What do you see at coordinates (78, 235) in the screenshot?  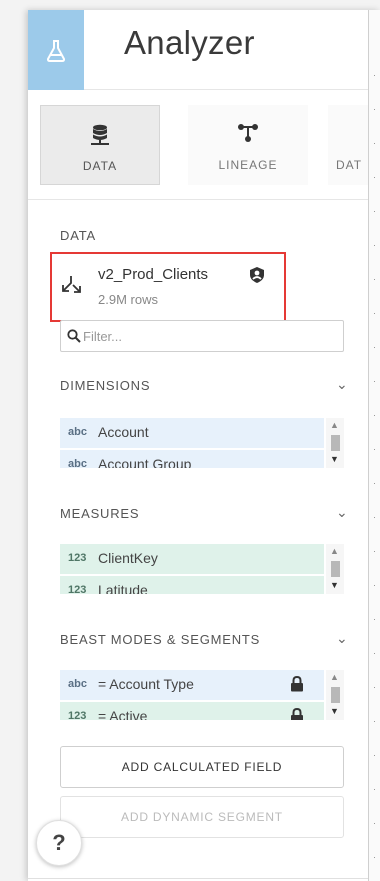 I see `data-heading: DATA` at bounding box center [78, 235].